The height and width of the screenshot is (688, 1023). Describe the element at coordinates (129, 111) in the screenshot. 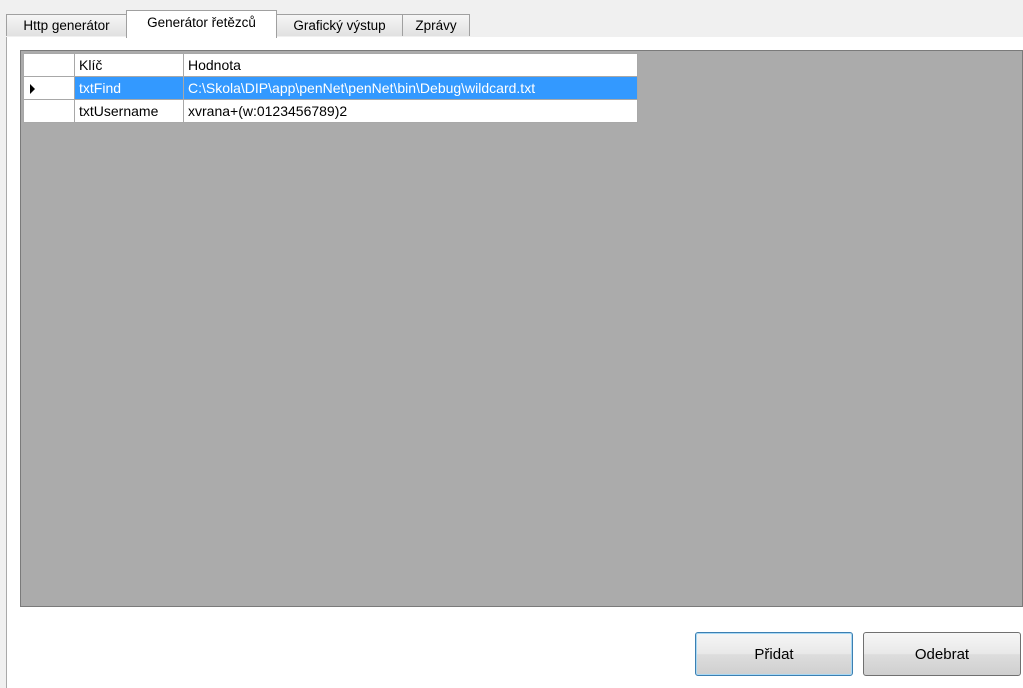

I see `cell-key: txtUsername` at that location.